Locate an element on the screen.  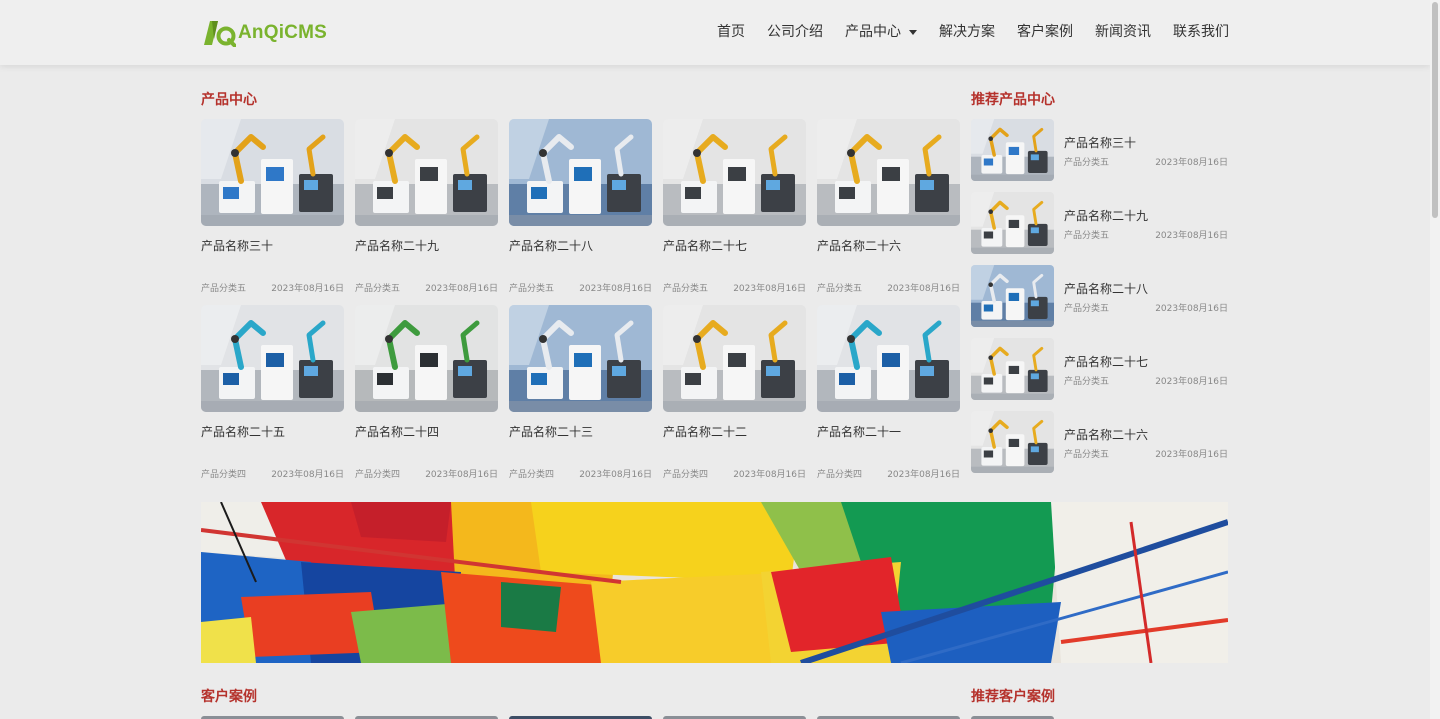
product-name: 产品名称二十八 is located at coordinates (580, 245).